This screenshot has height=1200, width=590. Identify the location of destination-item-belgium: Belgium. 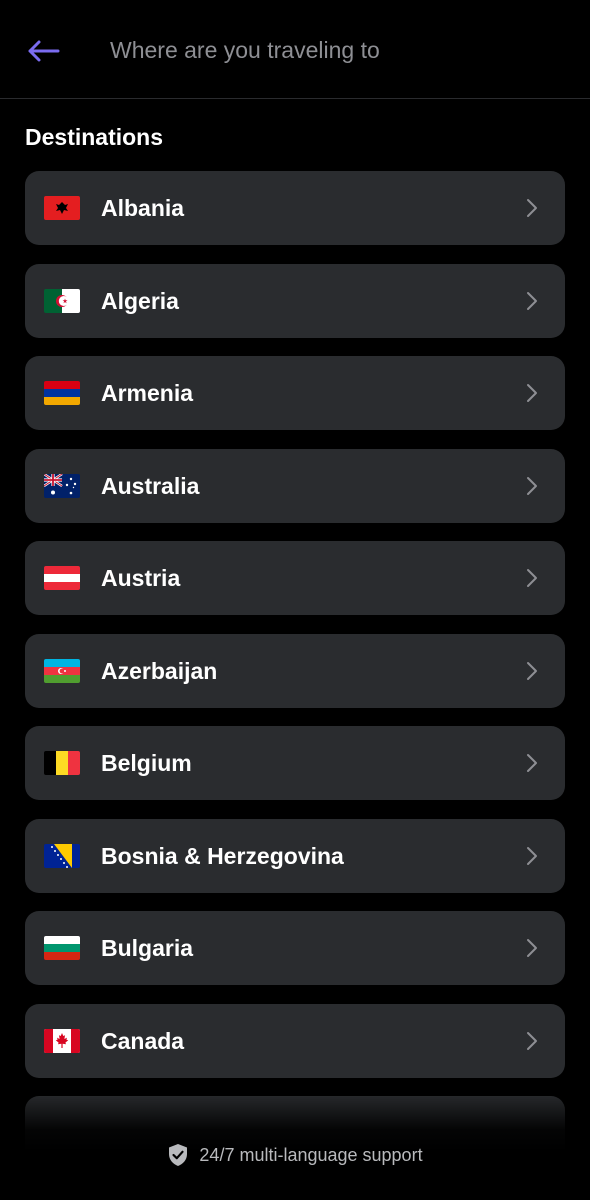
(295, 763).